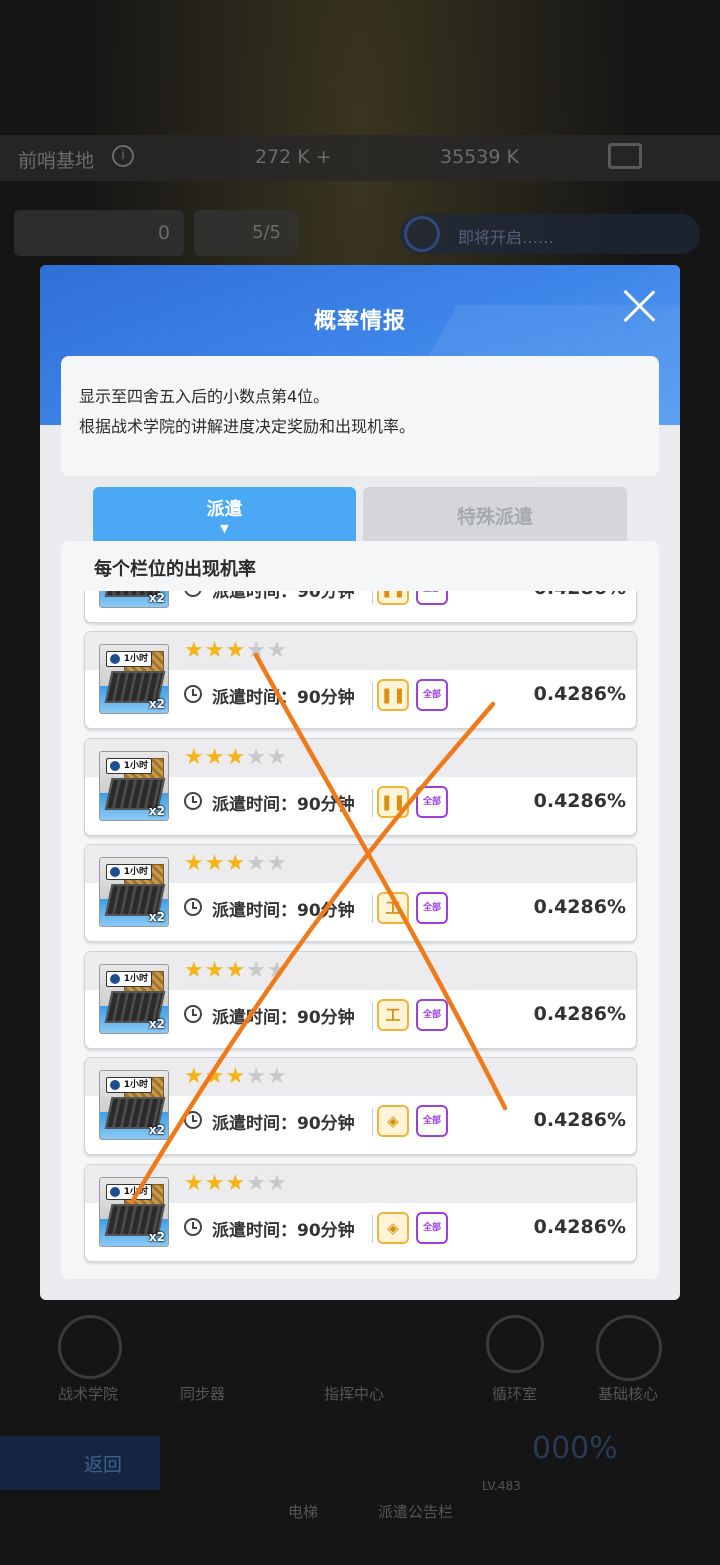 This screenshot has width=720, height=1565. I want to click on bottom-label-3: 循环室, so click(515, 1394).